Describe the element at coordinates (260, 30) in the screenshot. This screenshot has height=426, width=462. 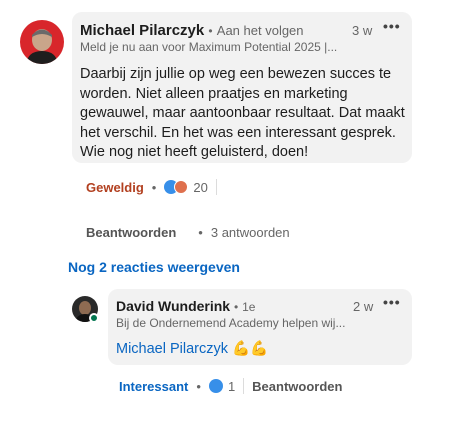
I see `follow-status: Aan het volgen` at that location.